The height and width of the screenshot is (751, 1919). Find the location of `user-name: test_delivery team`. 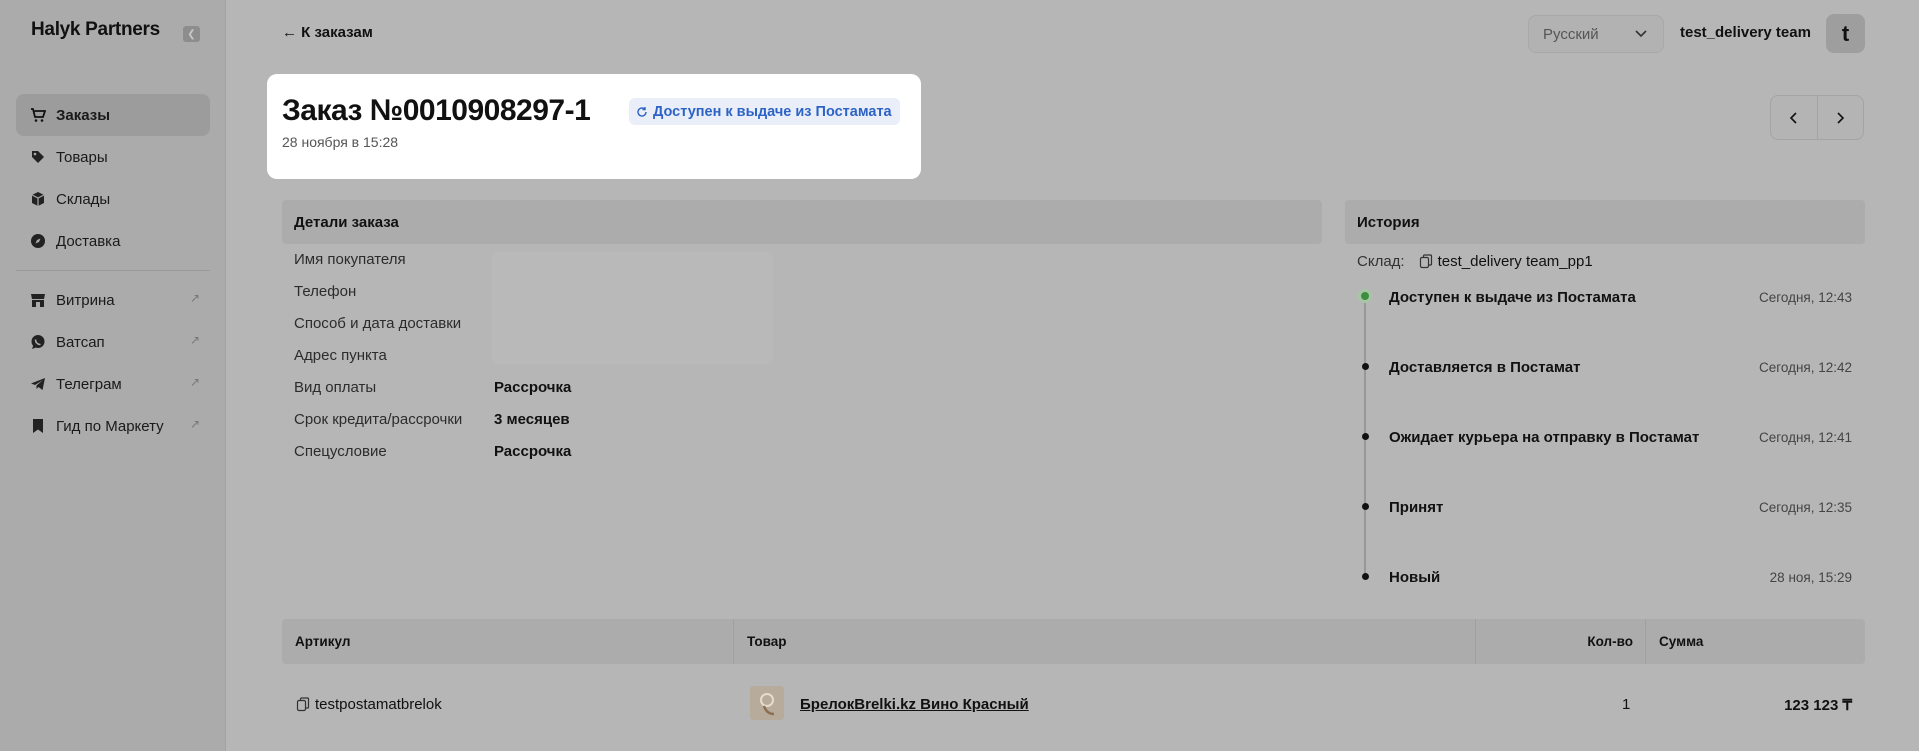

user-name: test_delivery team is located at coordinates (1745, 32).